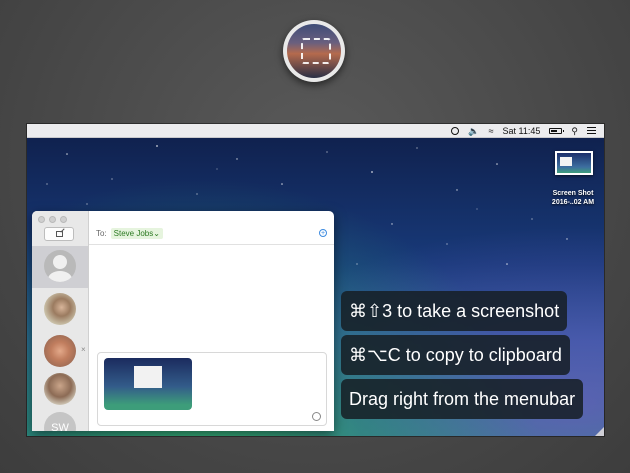  I want to click on plus-circle-icon: +, so click(323, 233).